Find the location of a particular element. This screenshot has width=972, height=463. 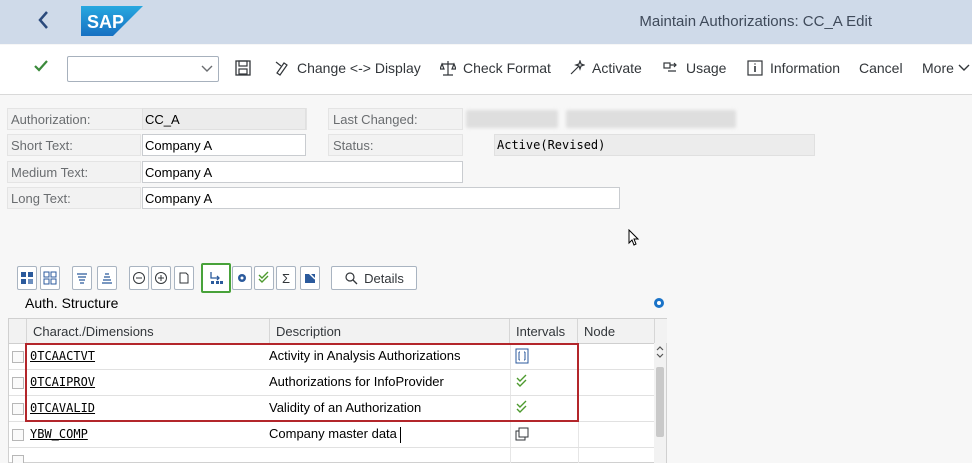

usage-icon is located at coordinates (670, 67).